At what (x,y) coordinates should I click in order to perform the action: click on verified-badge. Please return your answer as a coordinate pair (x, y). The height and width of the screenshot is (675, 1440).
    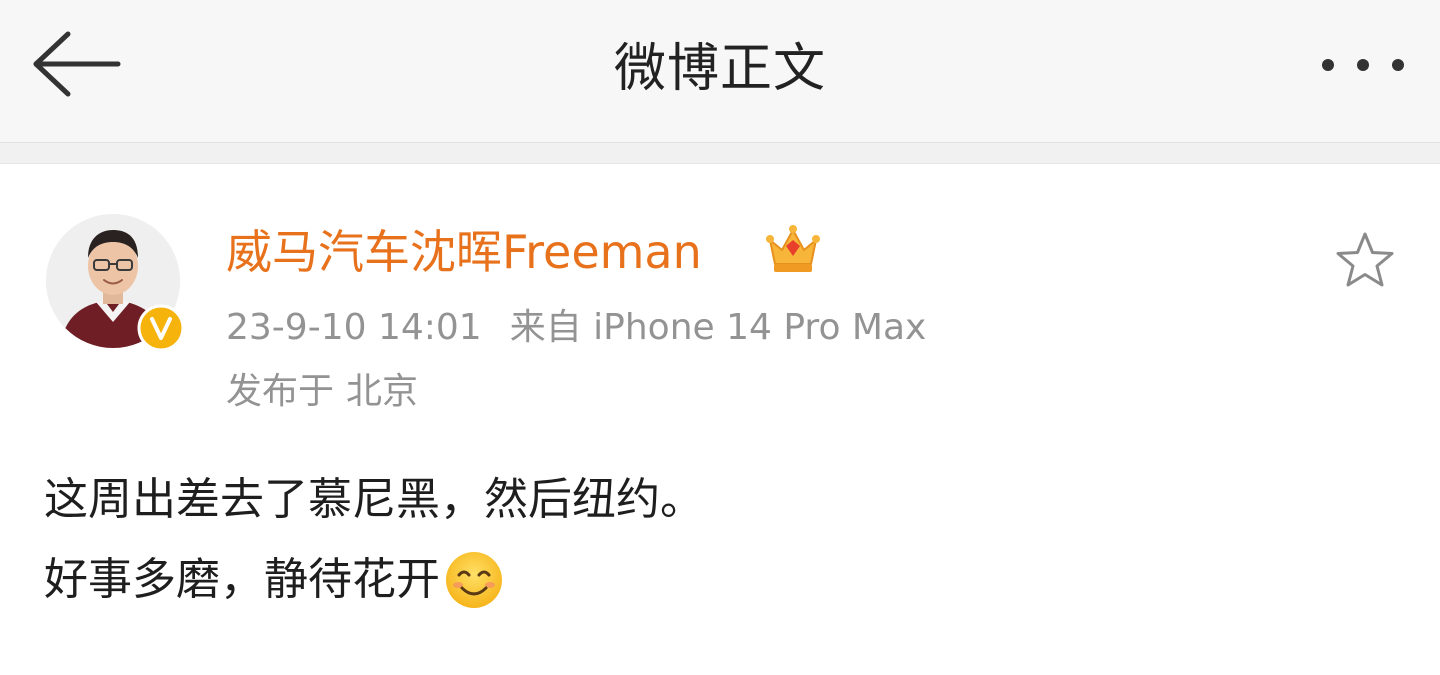
    Looking at the image, I should click on (161, 328).